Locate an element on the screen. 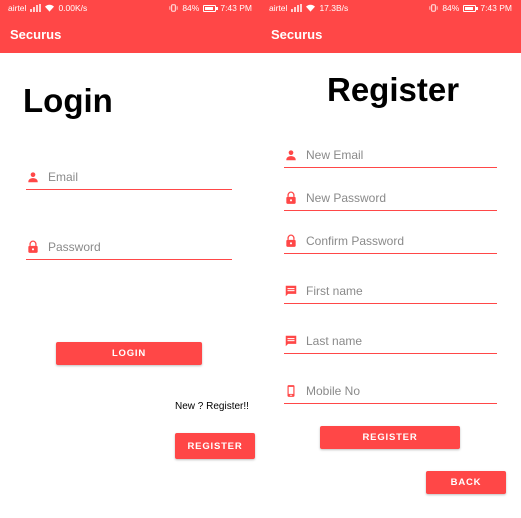  page-title: Login is located at coordinates (68, 100).